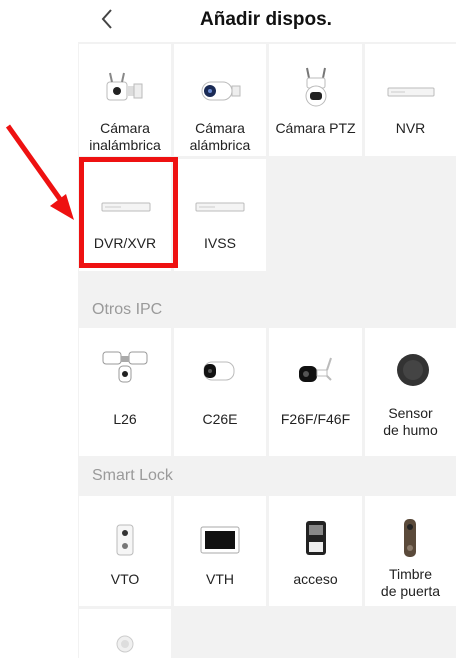 The image size is (456, 658). I want to click on smoke-sensor-icon, so click(413, 370).